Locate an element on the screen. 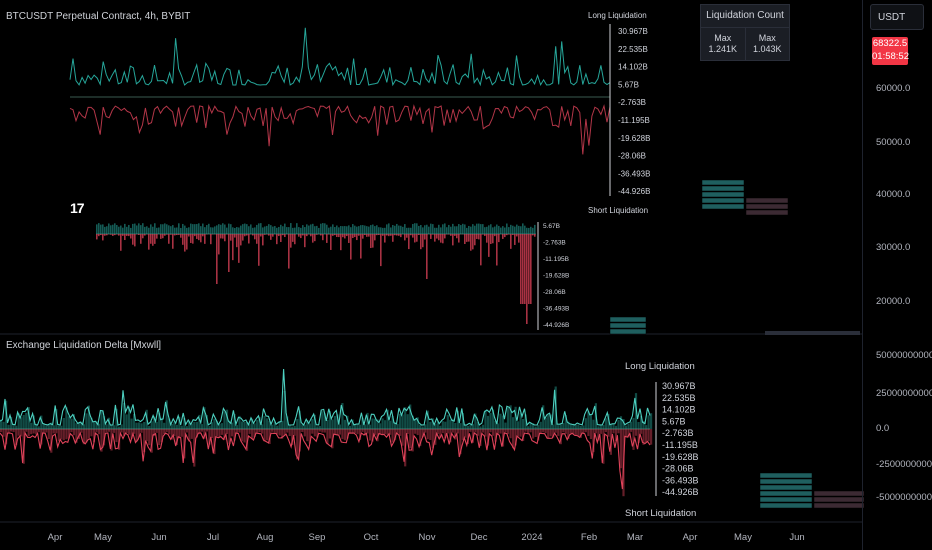 The width and height of the screenshot is (932, 550). top-tick-label: -2.763B is located at coordinates (632, 102).